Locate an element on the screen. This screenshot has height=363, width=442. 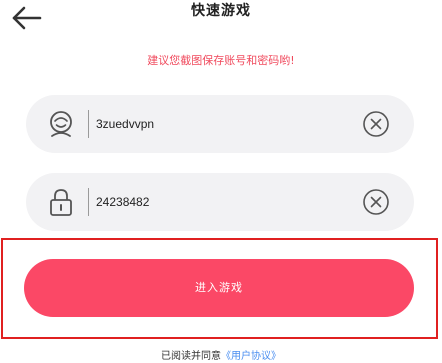
enter-game-button: 进入游戏 is located at coordinates (219, 288).